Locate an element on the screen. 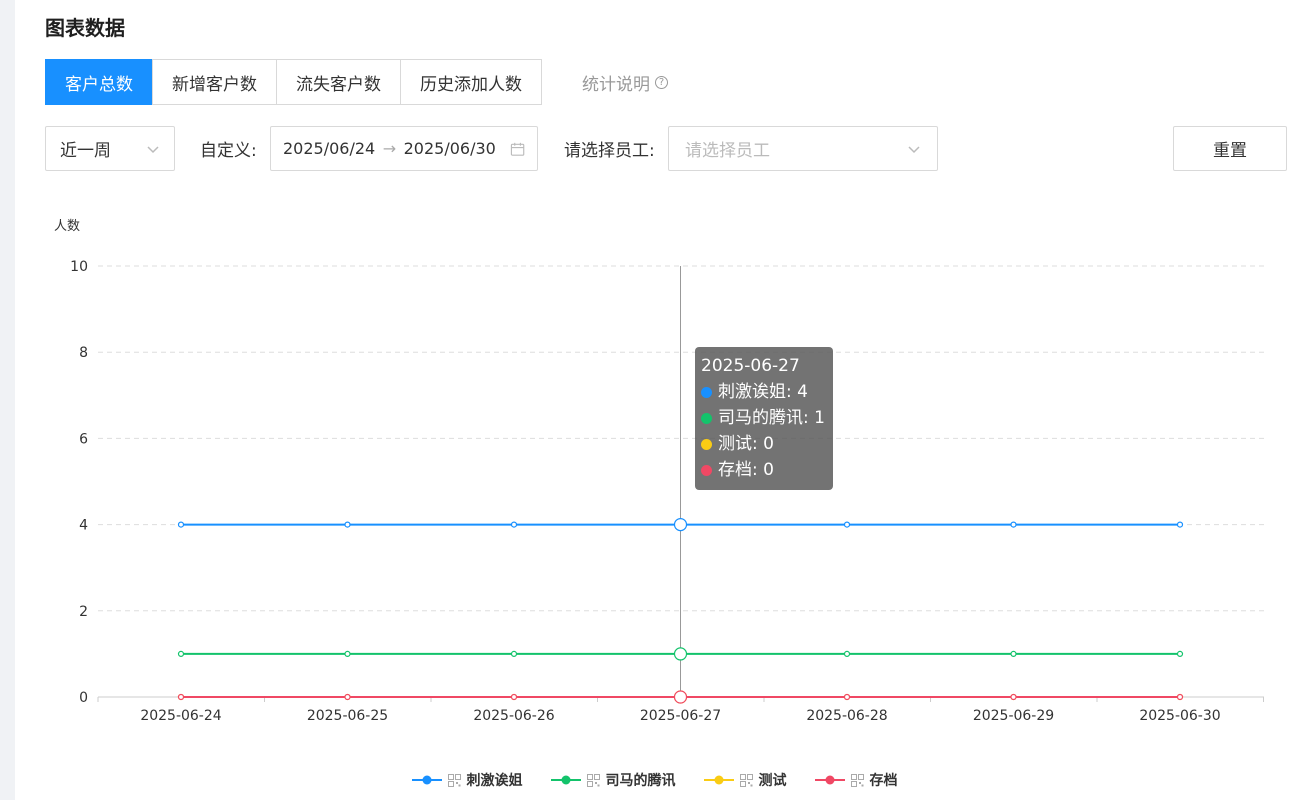 This screenshot has width=1294, height=800. tooltip-row: 测试: 0 is located at coordinates (764, 444).